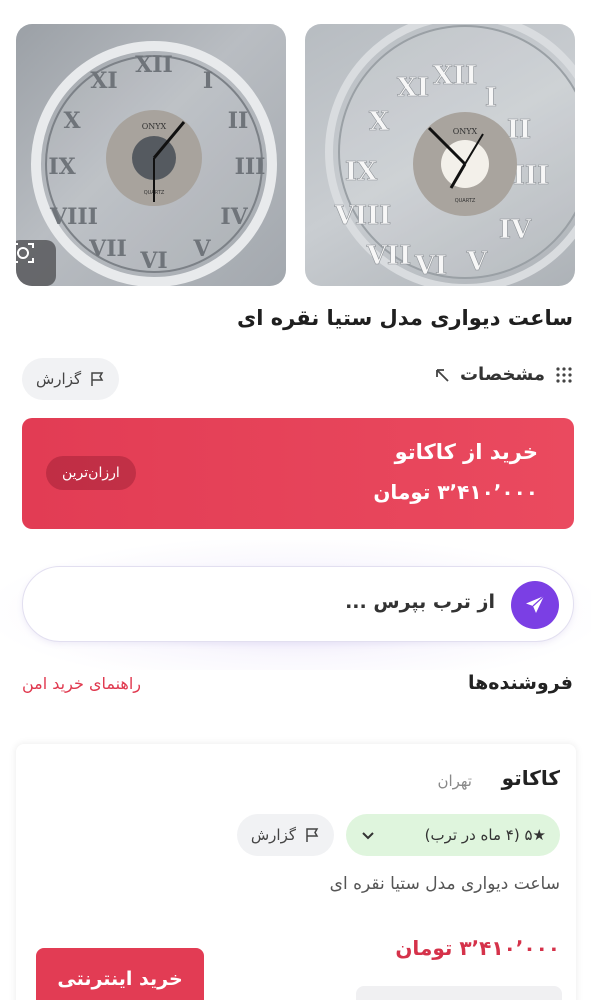  I want to click on send-button, so click(535, 605).